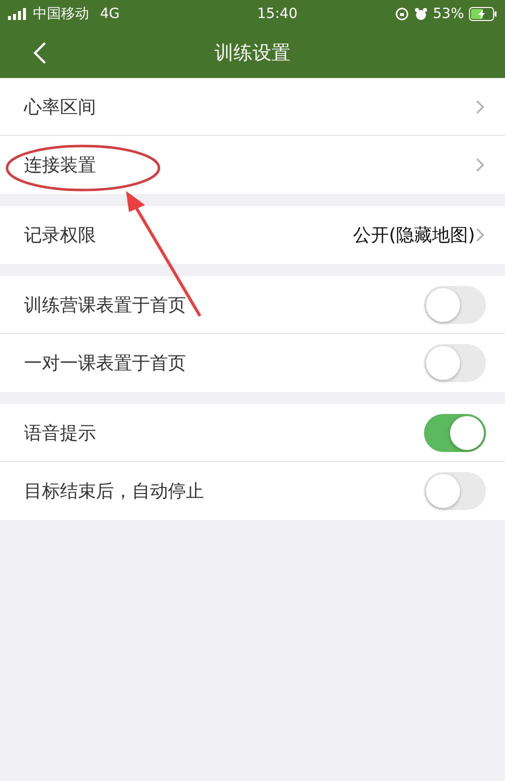 The image size is (505, 781). Describe the element at coordinates (401, 14) in the screenshot. I see `rotation-lock-icon` at that location.